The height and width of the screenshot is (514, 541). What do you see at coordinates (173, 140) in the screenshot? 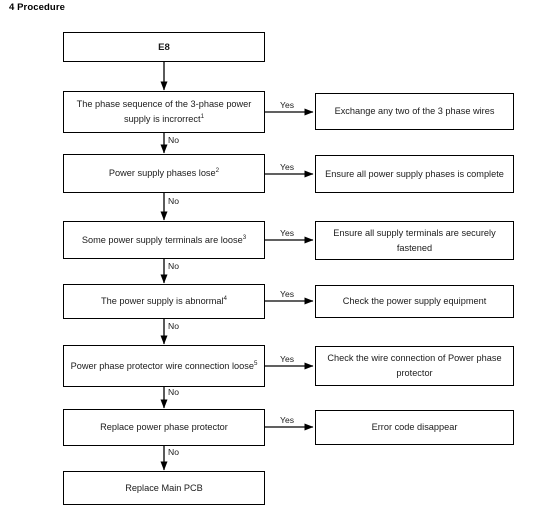
I see `edge-label-no-1: No` at bounding box center [173, 140].